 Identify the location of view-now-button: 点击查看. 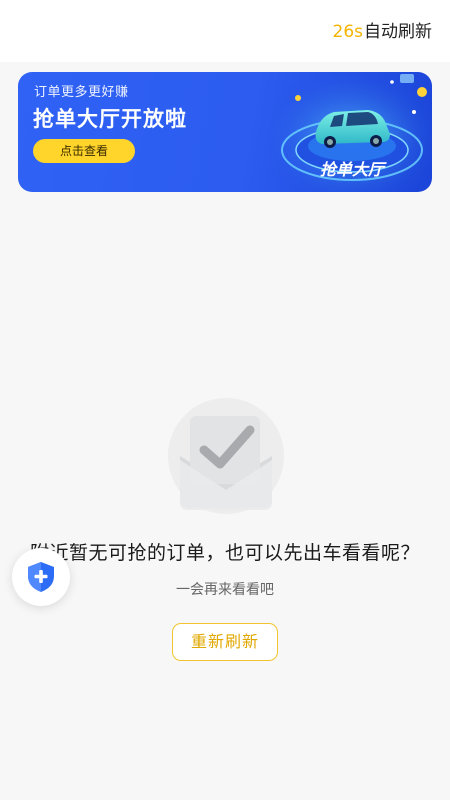
(84, 151).